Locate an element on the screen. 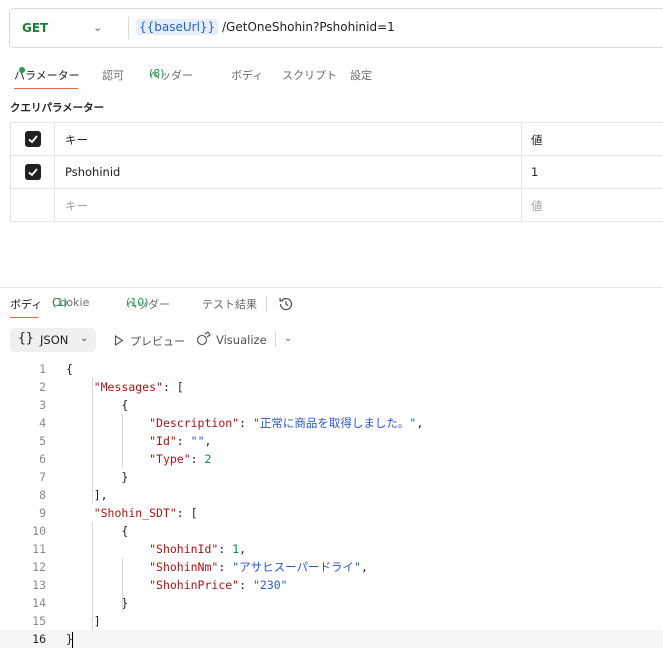  format-select: {} JSON ⌄ is located at coordinates (53, 340).